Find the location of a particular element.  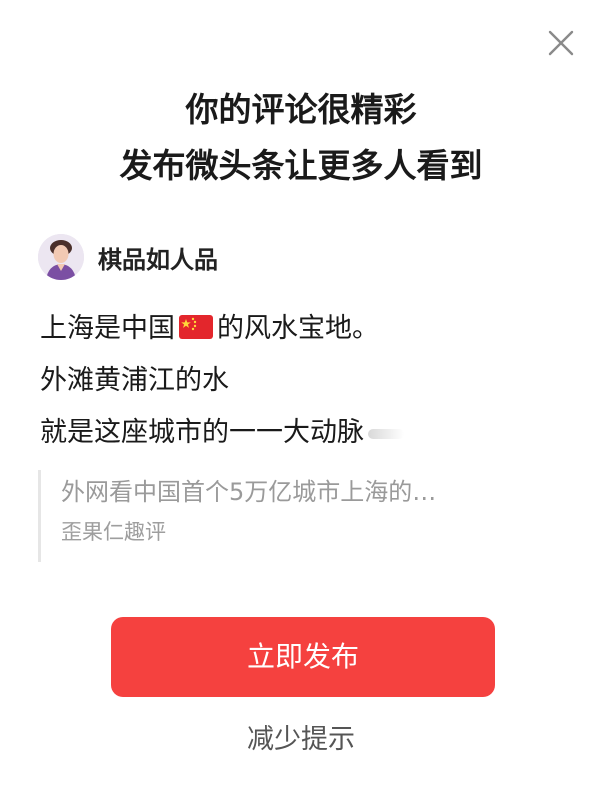

comment-line-1-end: 的风水宝地。 is located at coordinates (298, 328).